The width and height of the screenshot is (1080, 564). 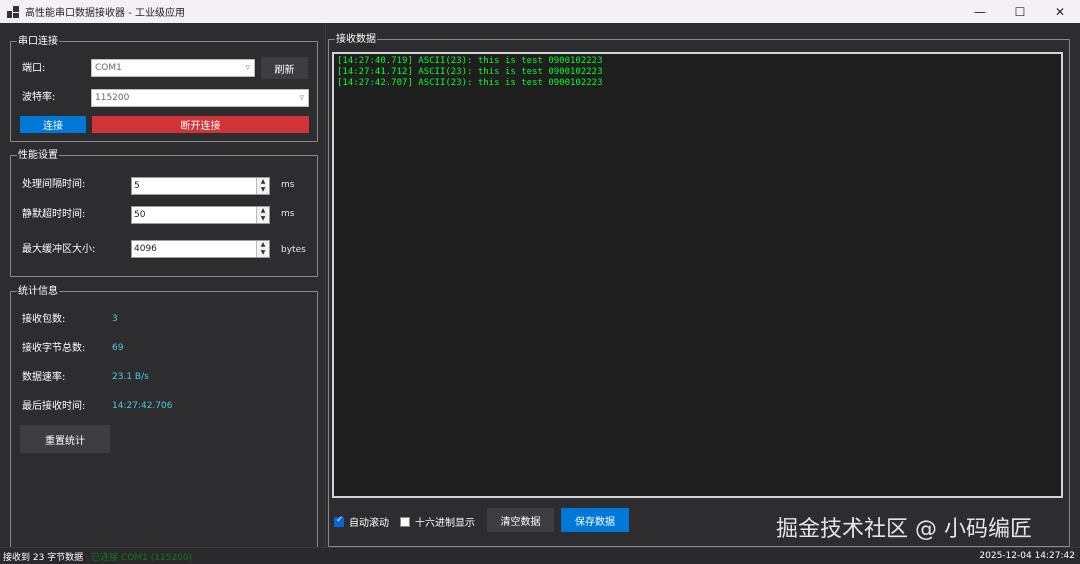 I want to click on reset-stats-button: 重置统计, so click(x=65, y=439).